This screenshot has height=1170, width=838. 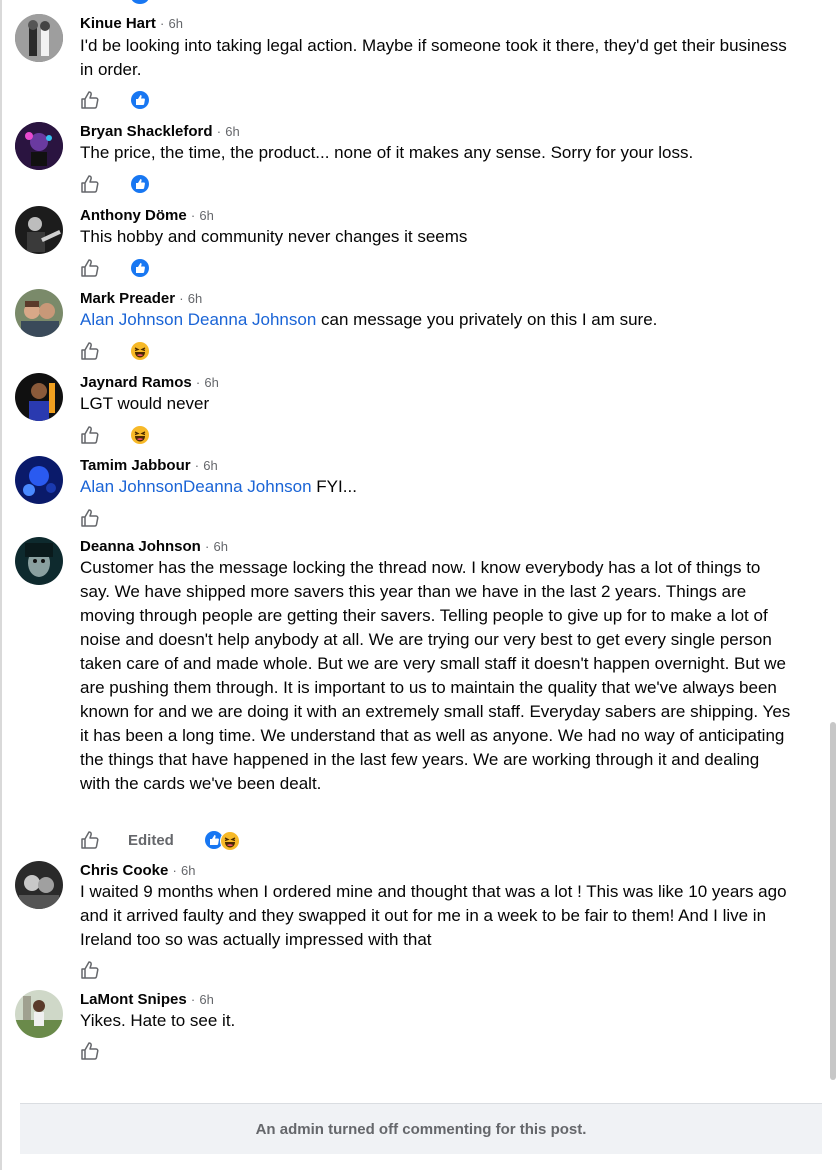 I want to click on comment-author: Deanna Johnson, so click(x=140, y=546).